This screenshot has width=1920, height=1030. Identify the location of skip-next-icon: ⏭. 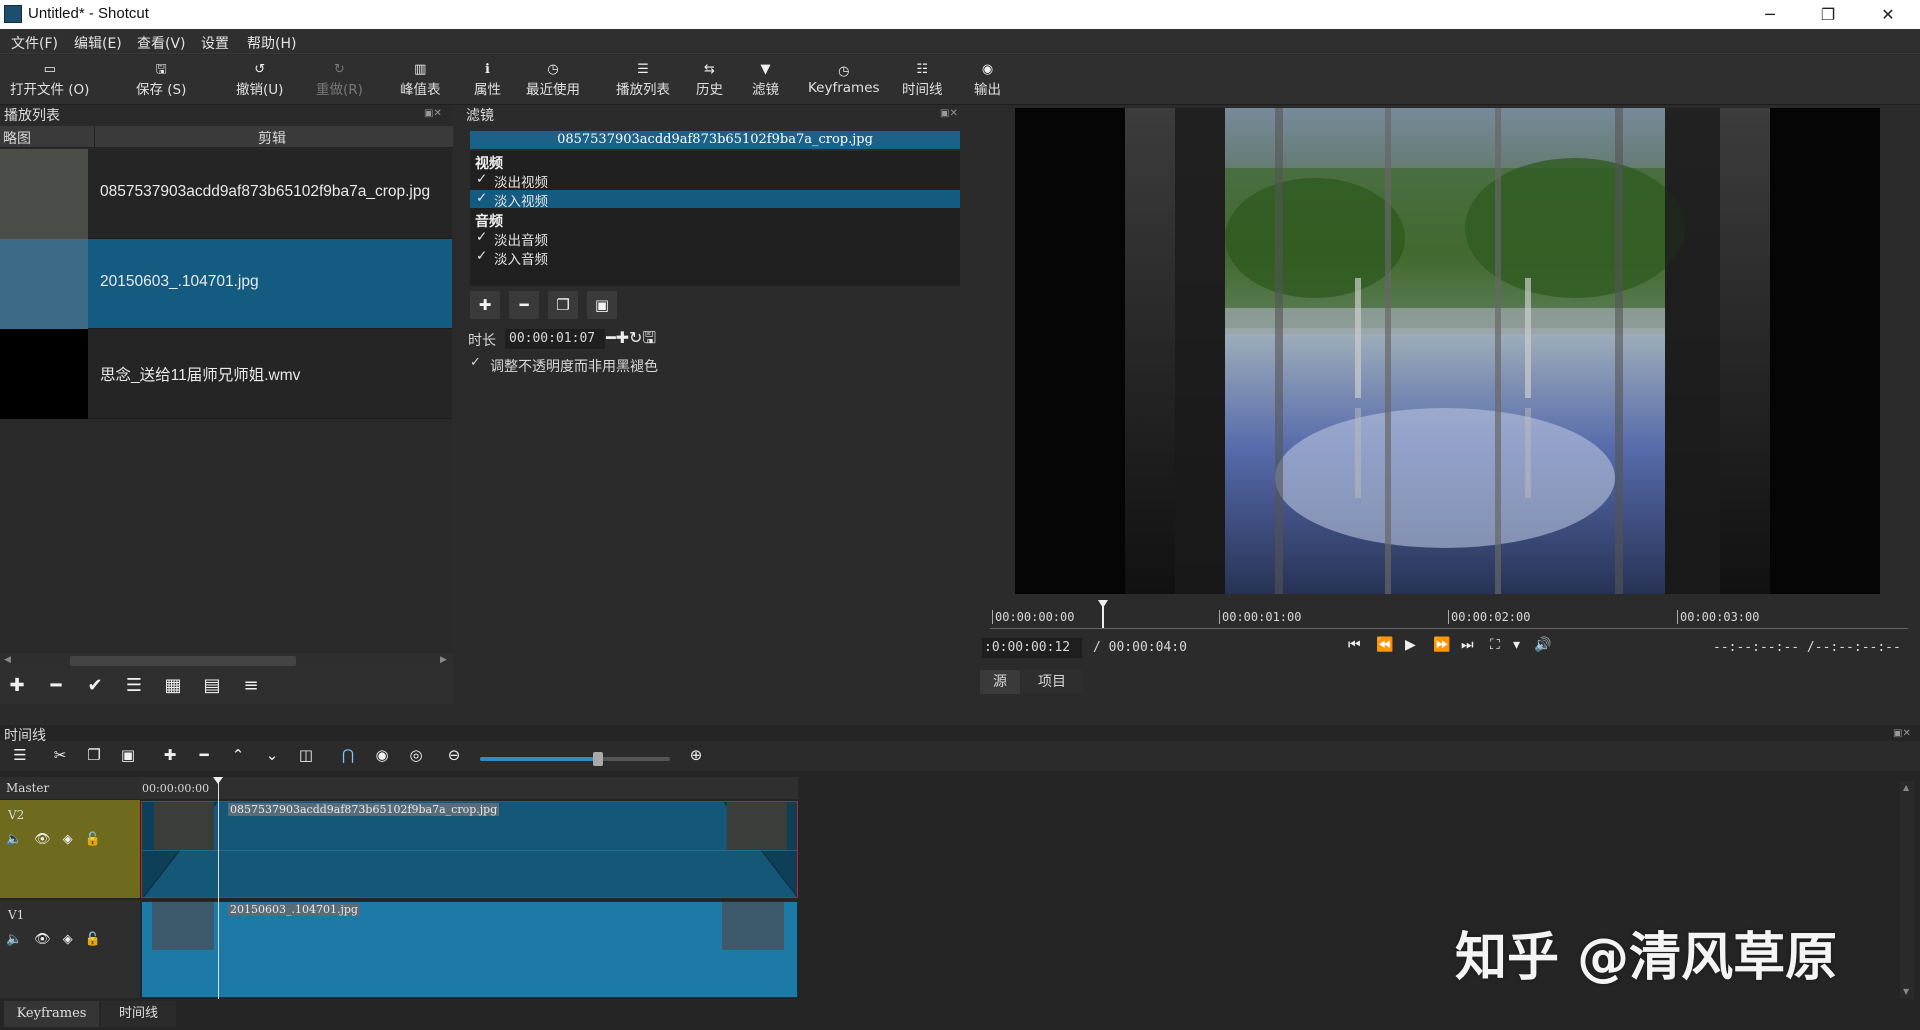
(1467, 645).